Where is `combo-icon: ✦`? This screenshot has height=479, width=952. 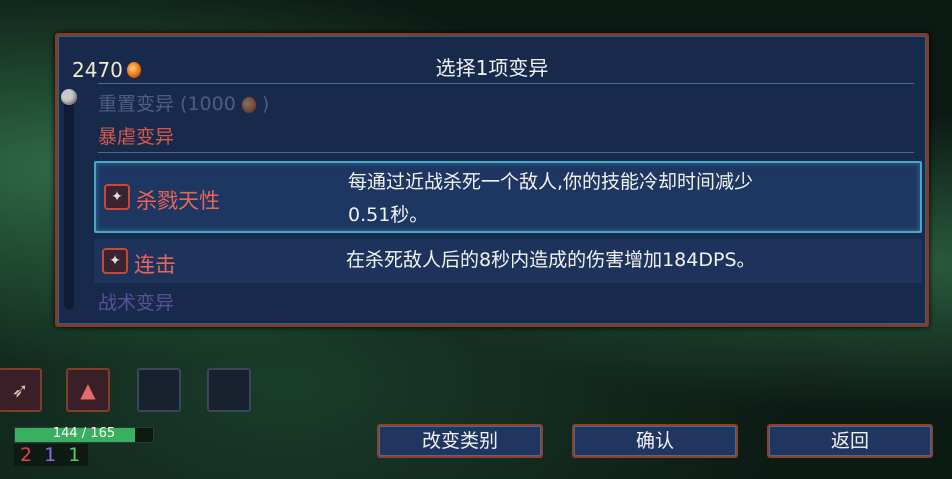
combo-icon: ✦ is located at coordinates (115, 261).